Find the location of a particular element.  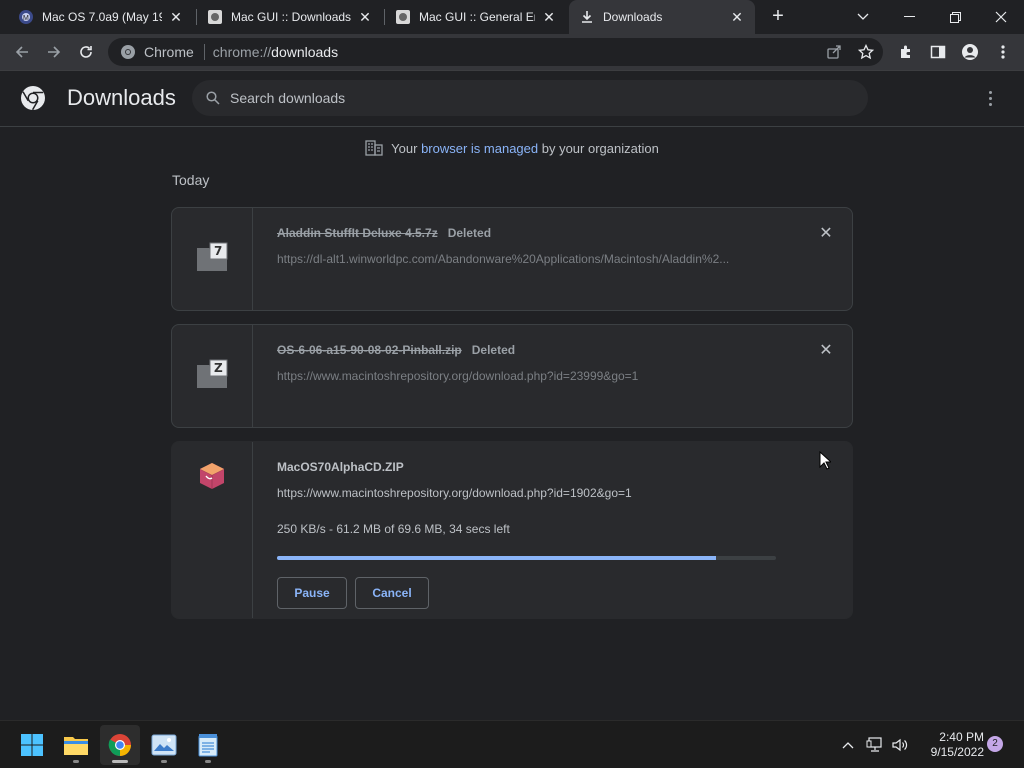

stuffit-archive-icon is located at coordinates (212, 476).